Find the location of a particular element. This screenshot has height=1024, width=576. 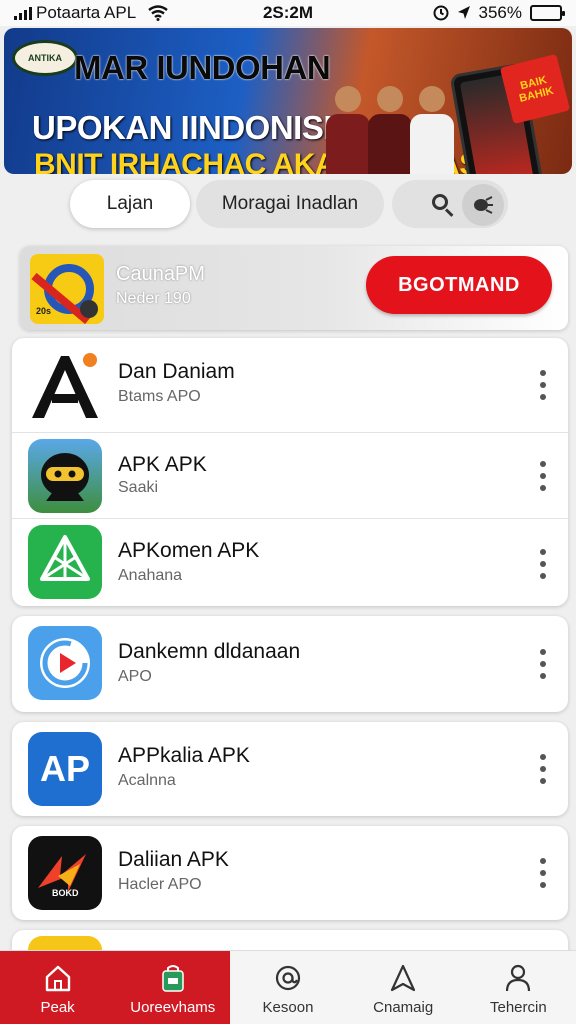

list-item: BOKD Daliian APK Hacler APO is located at coordinates (290, 873).